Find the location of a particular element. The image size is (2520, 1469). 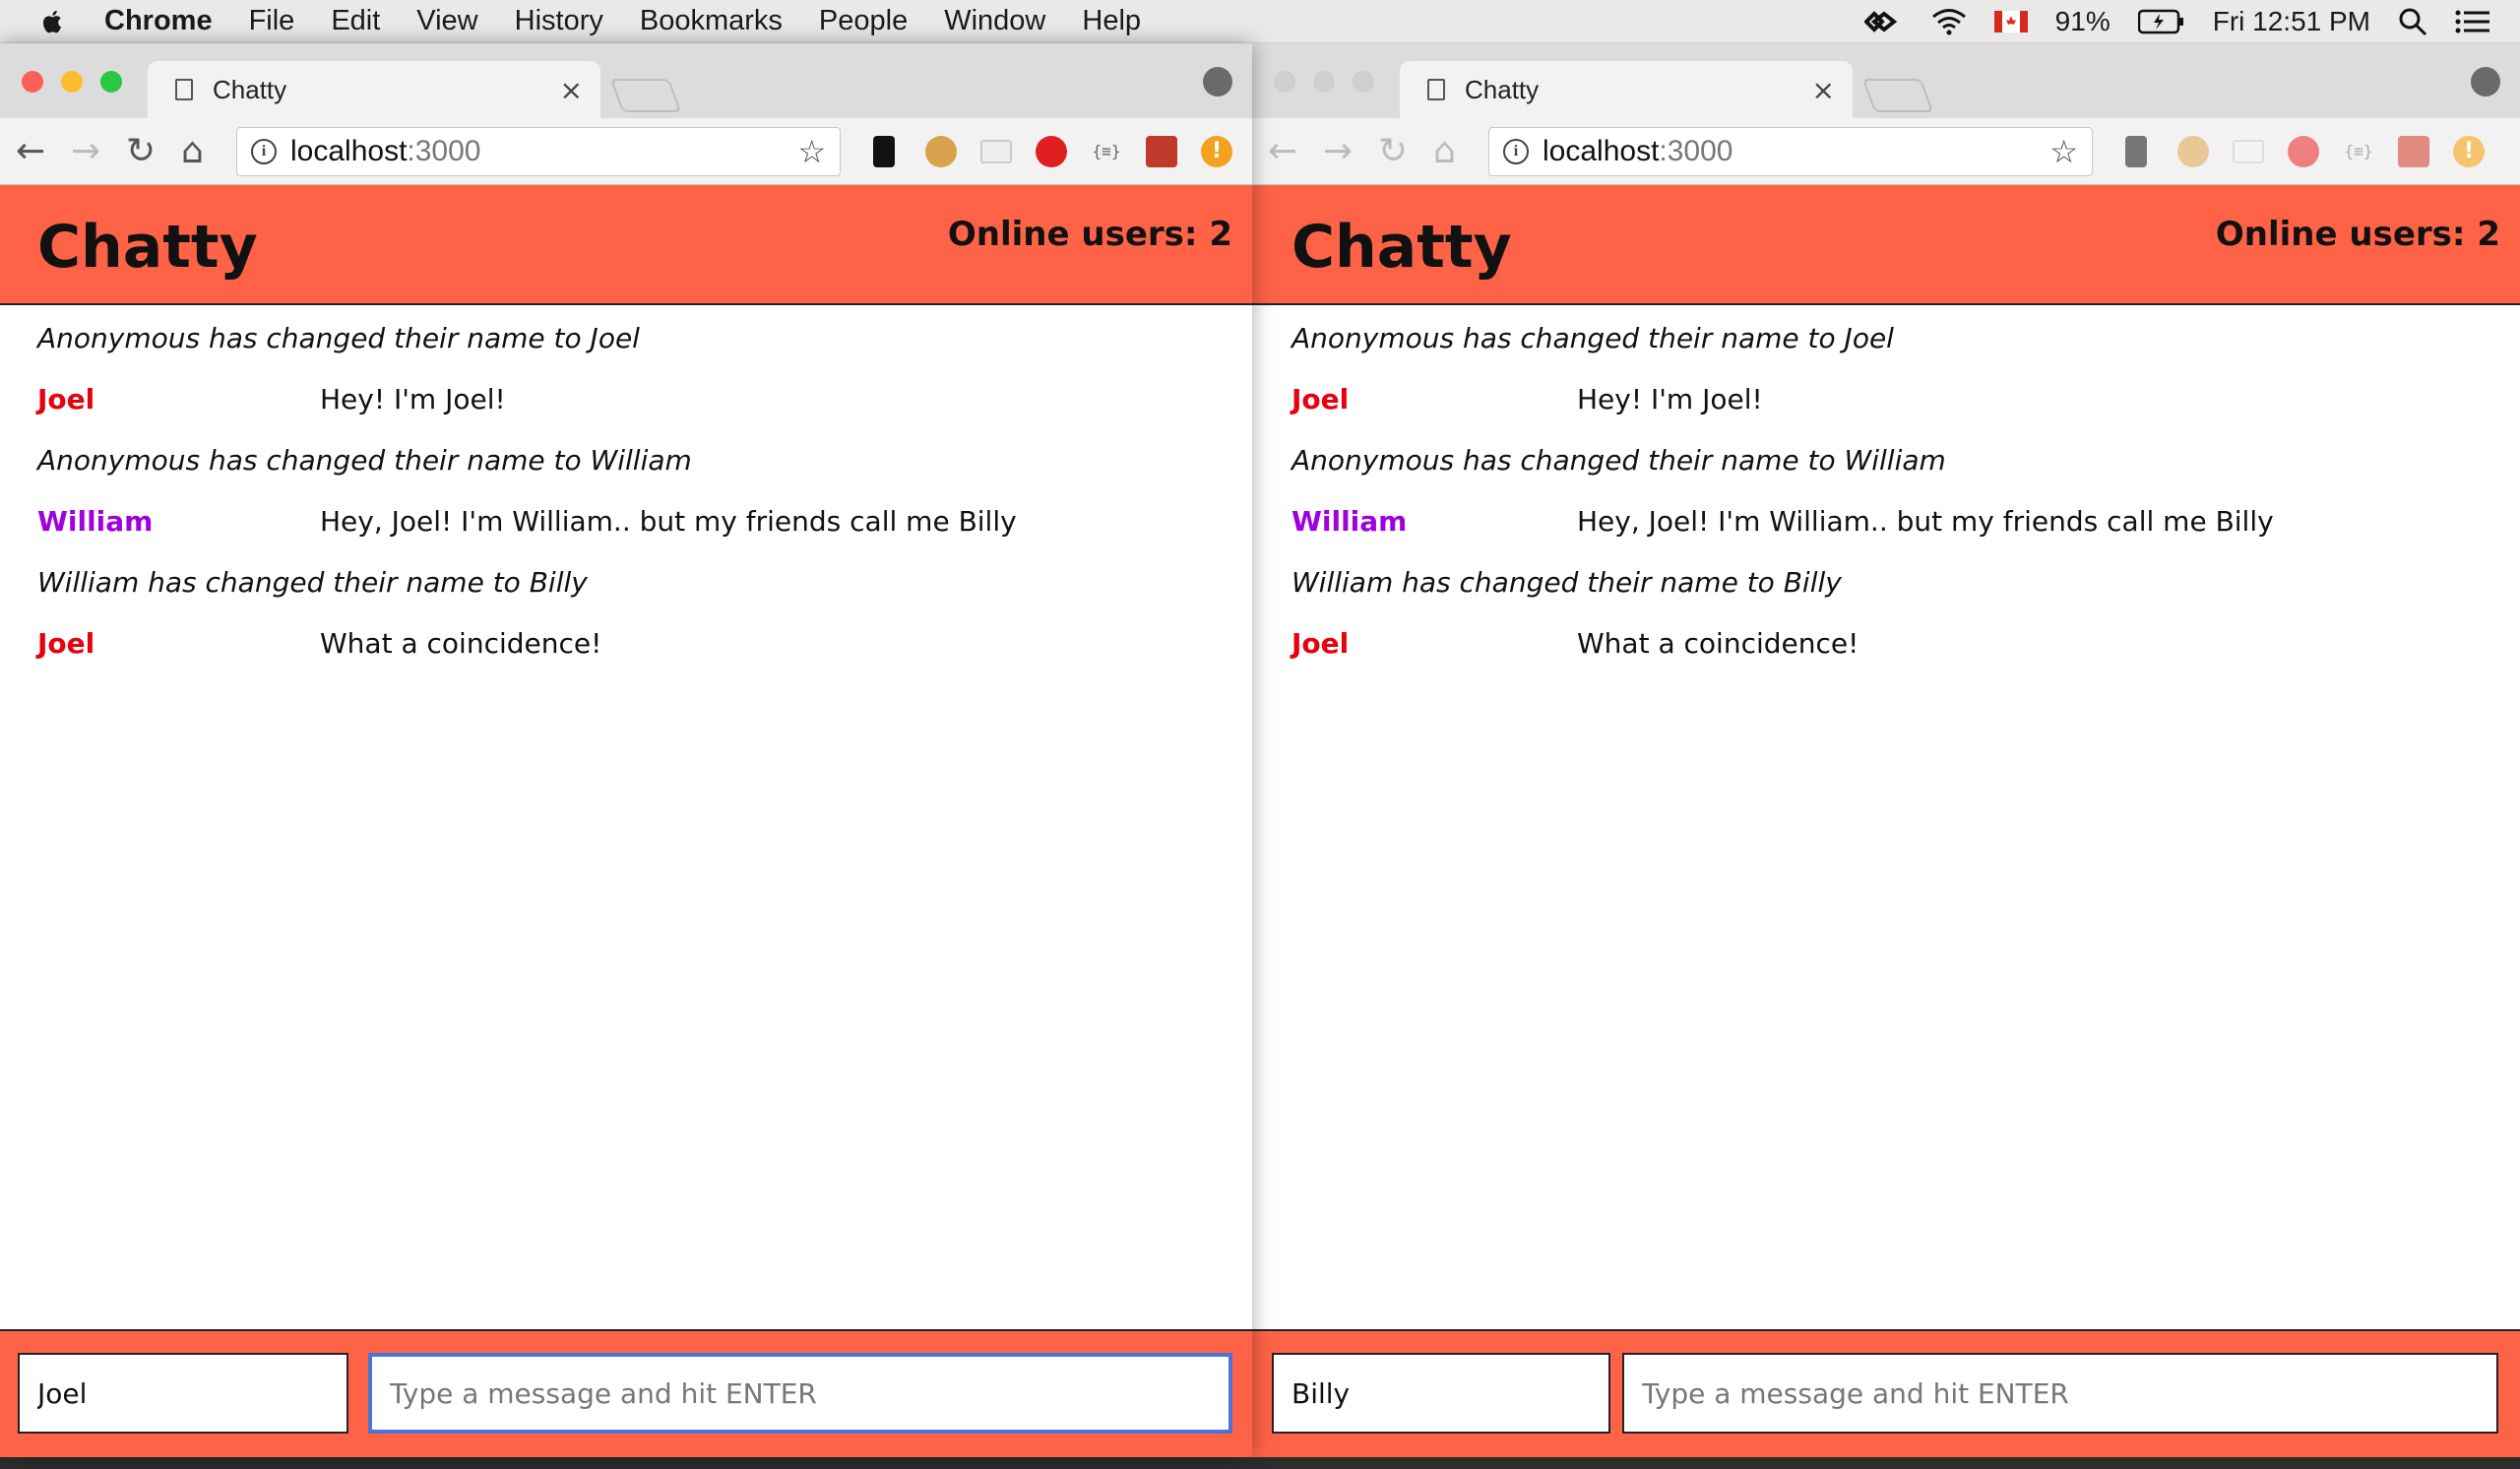

menu-view: View is located at coordinates (446, 21).